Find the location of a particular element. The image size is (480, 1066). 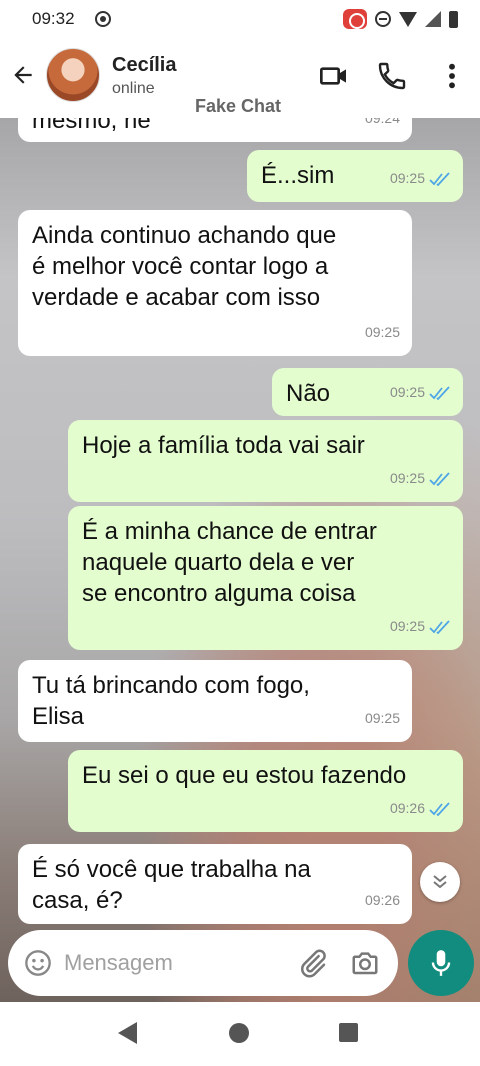

back-arrow-icon is located at coordinates (23, 75).